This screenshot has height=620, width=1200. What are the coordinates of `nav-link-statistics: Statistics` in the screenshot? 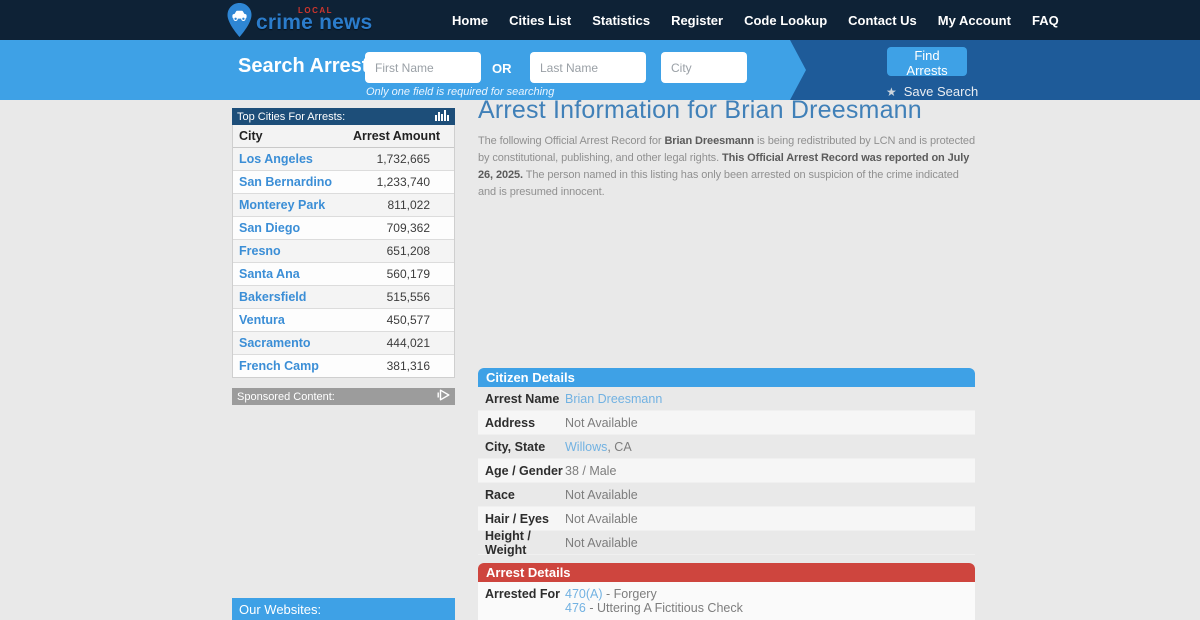 It's located at (621, 20).